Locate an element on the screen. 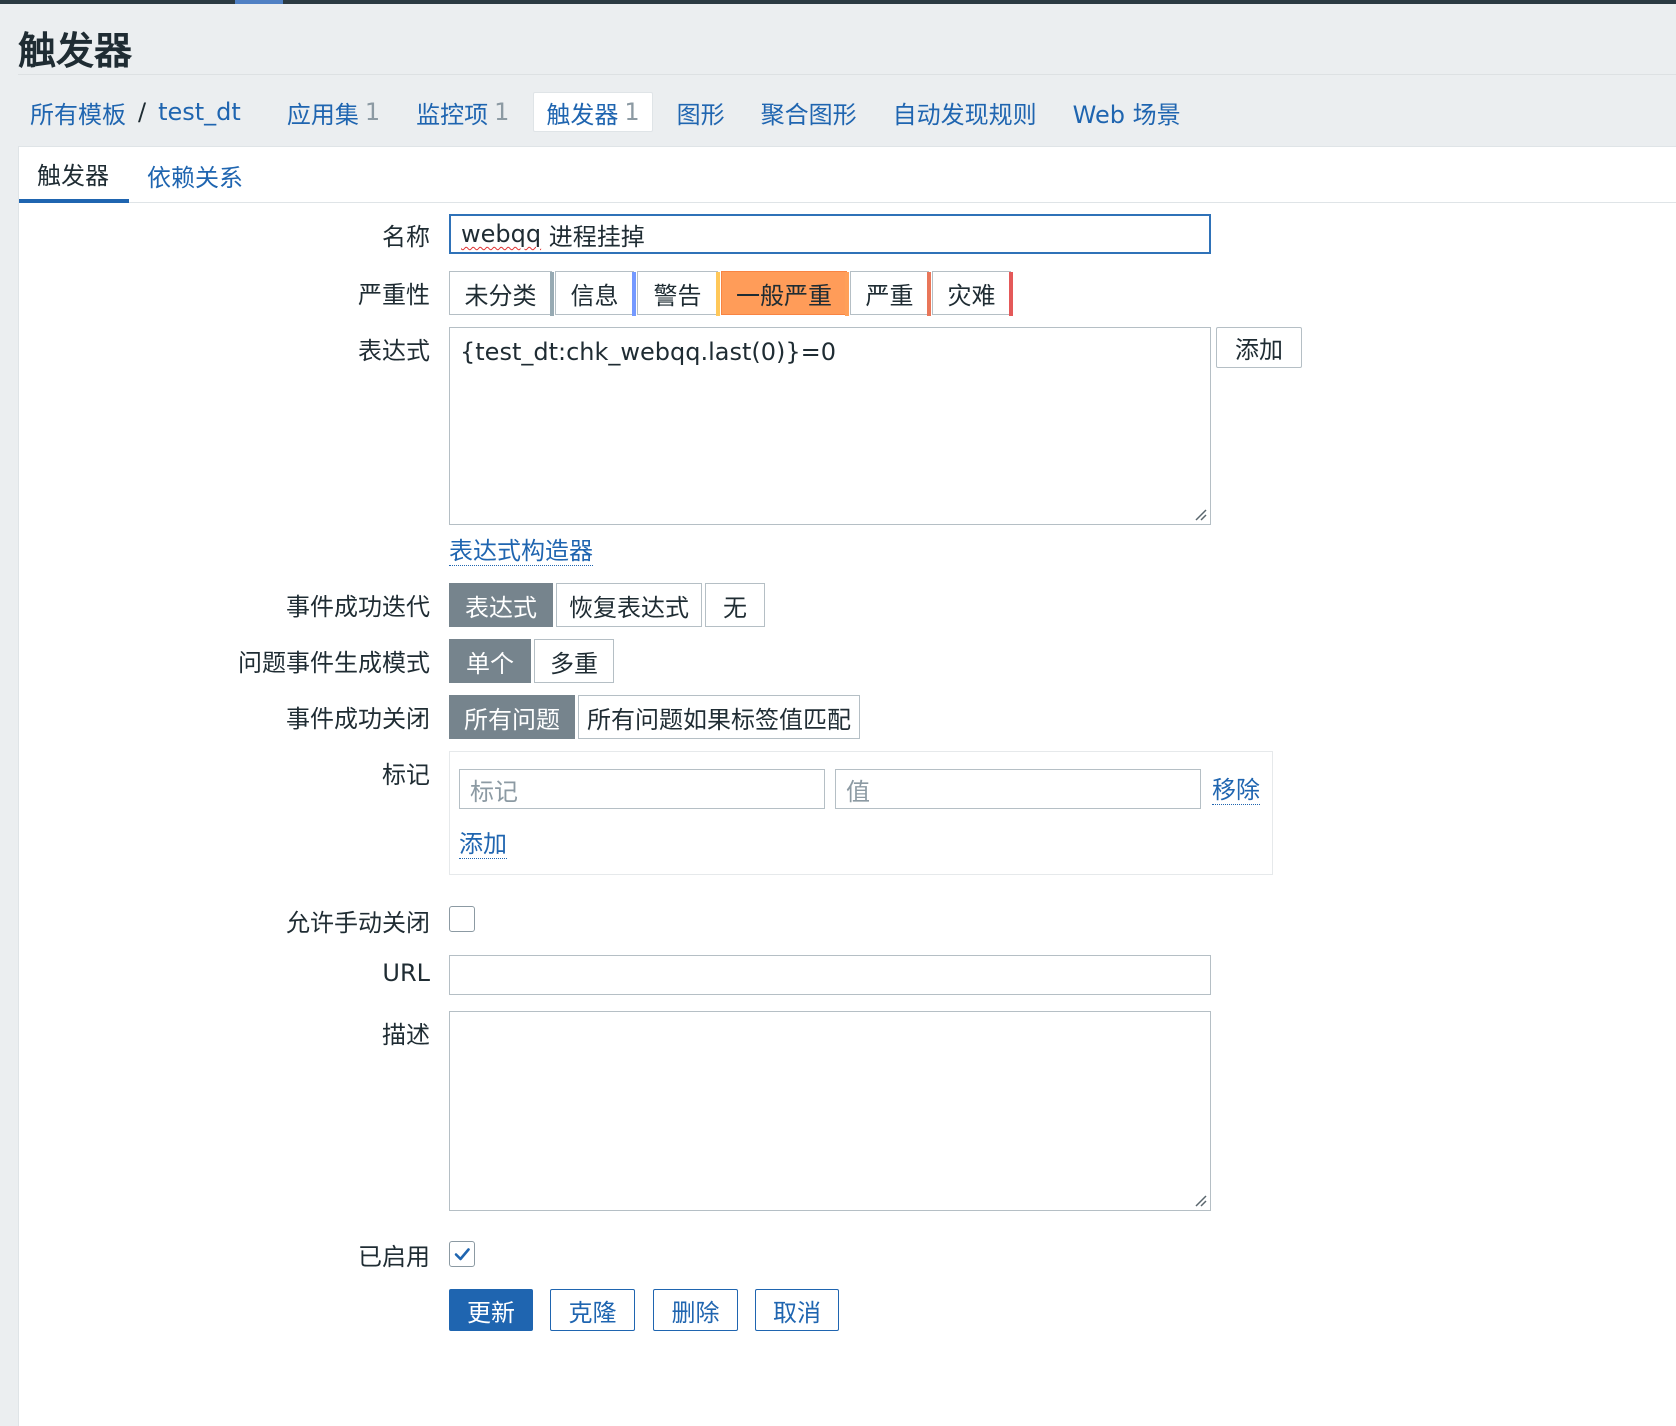 The width and height of the screenshot is (1676, 1426). top-bar-accent is located at coordinates (259, 2).